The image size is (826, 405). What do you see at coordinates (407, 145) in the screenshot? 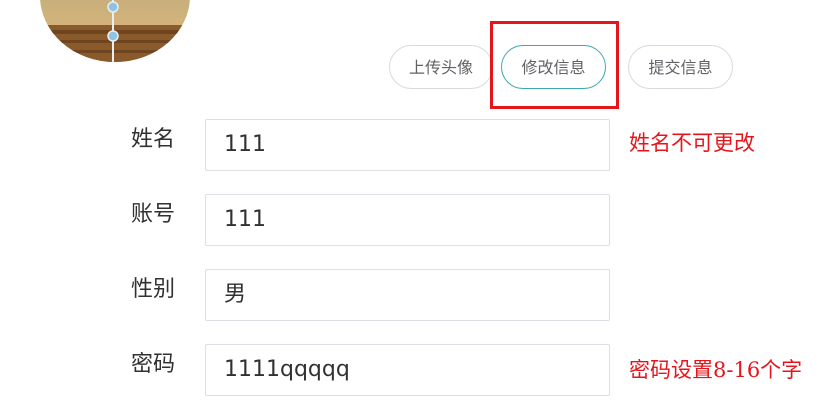
I see `name-field: 111` at bounding box center [407, 145].